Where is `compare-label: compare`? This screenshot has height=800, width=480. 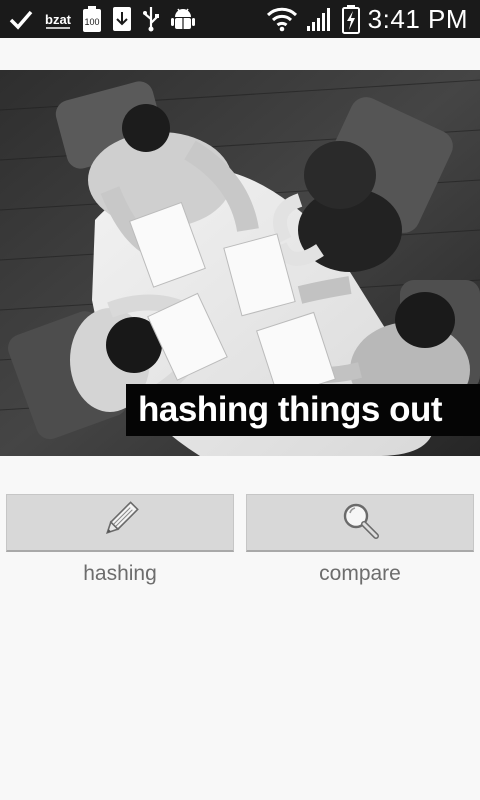 compare-label: compare is located at coordinates (360, 573).